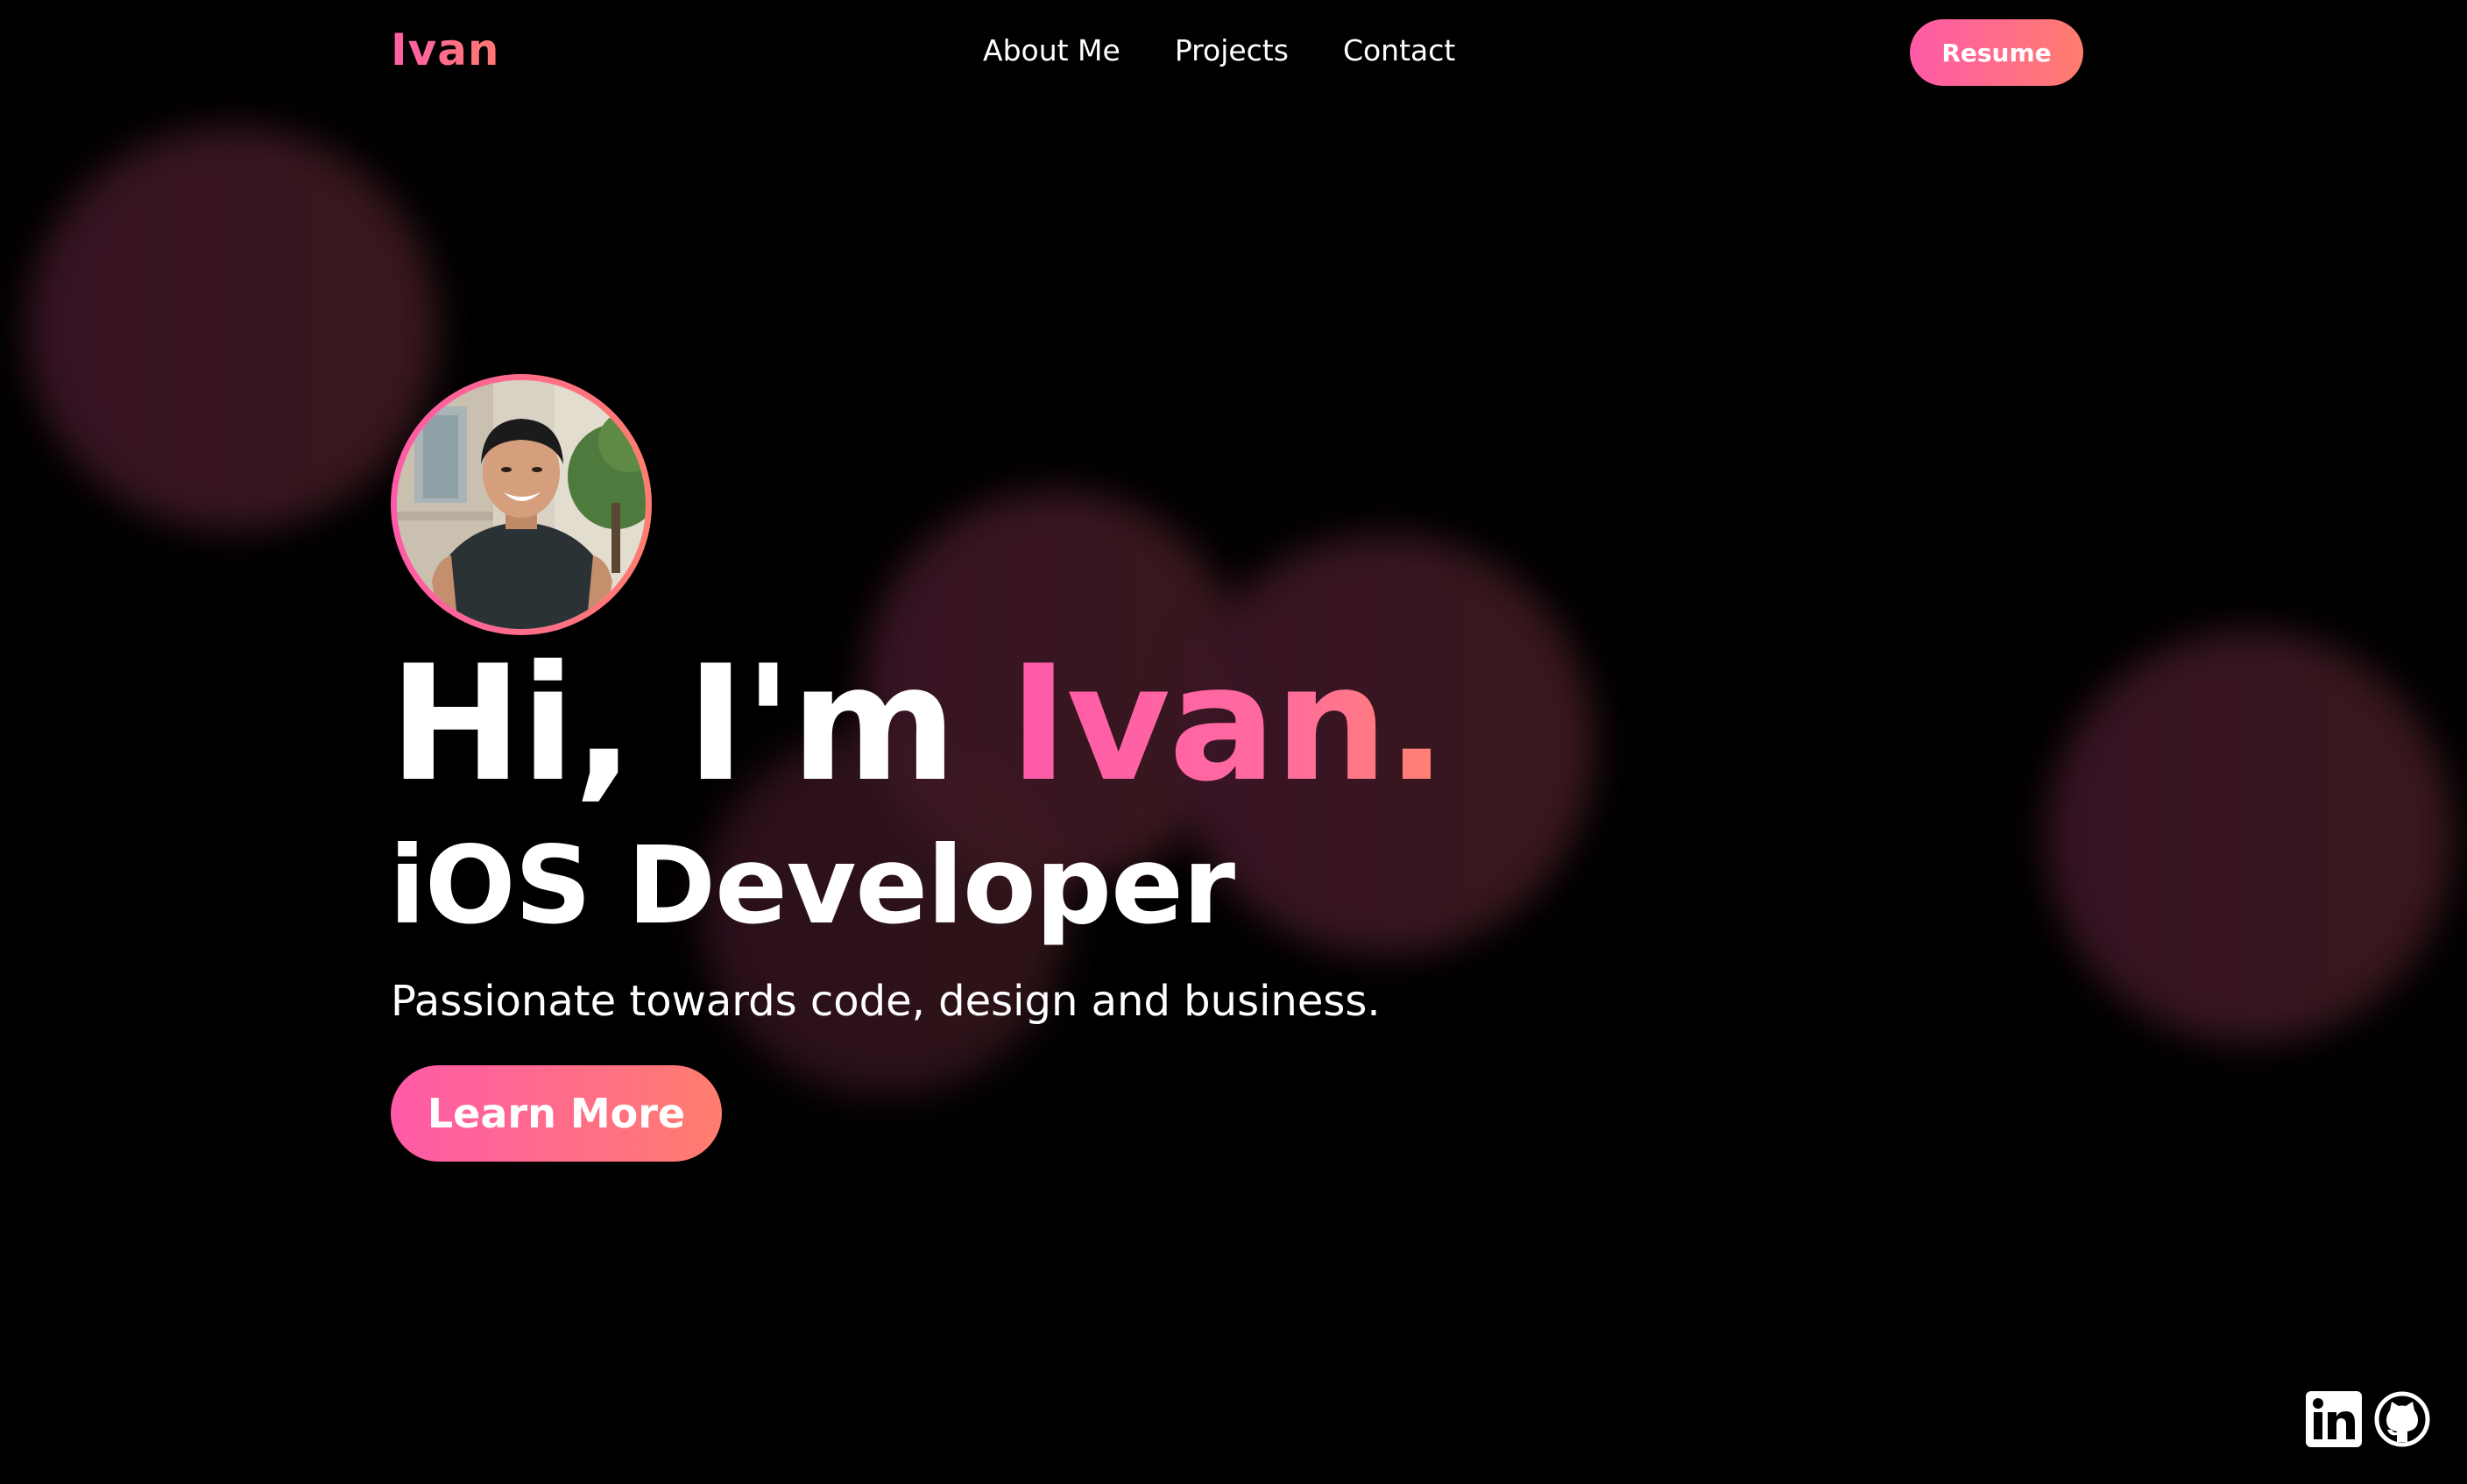  Describe the element at coordinates (445, 50) in the screenshot. I see `brand-logo: Ivan` at that location.